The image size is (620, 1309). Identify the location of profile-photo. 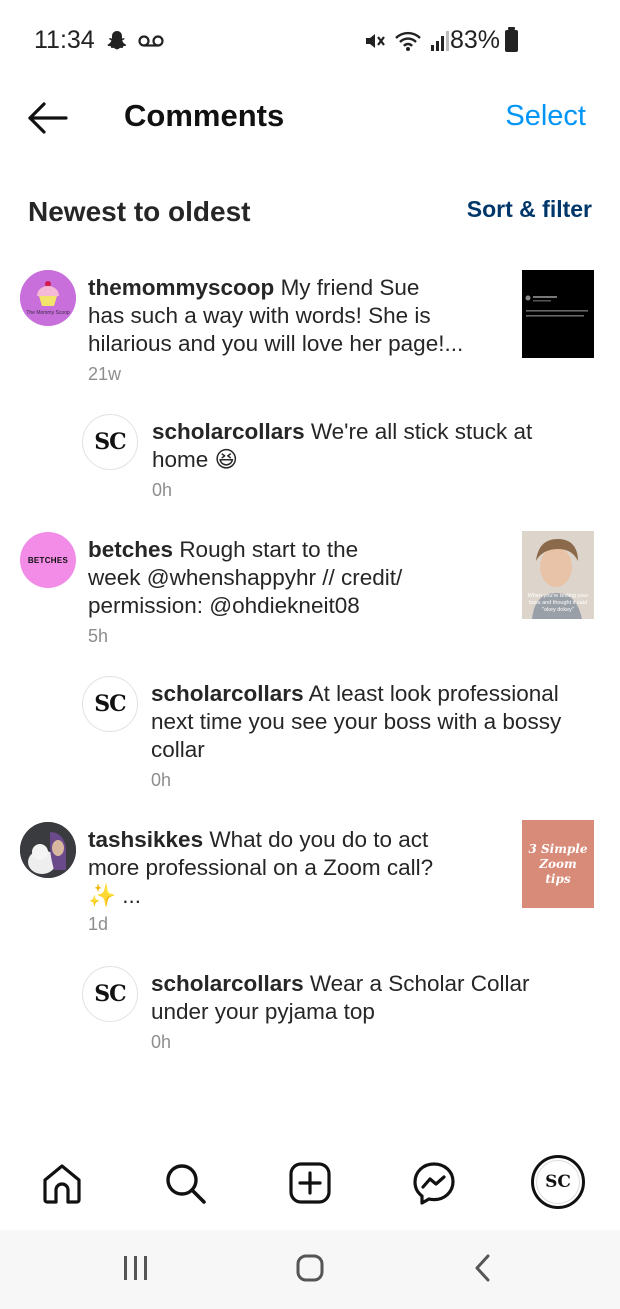
(48, 850).